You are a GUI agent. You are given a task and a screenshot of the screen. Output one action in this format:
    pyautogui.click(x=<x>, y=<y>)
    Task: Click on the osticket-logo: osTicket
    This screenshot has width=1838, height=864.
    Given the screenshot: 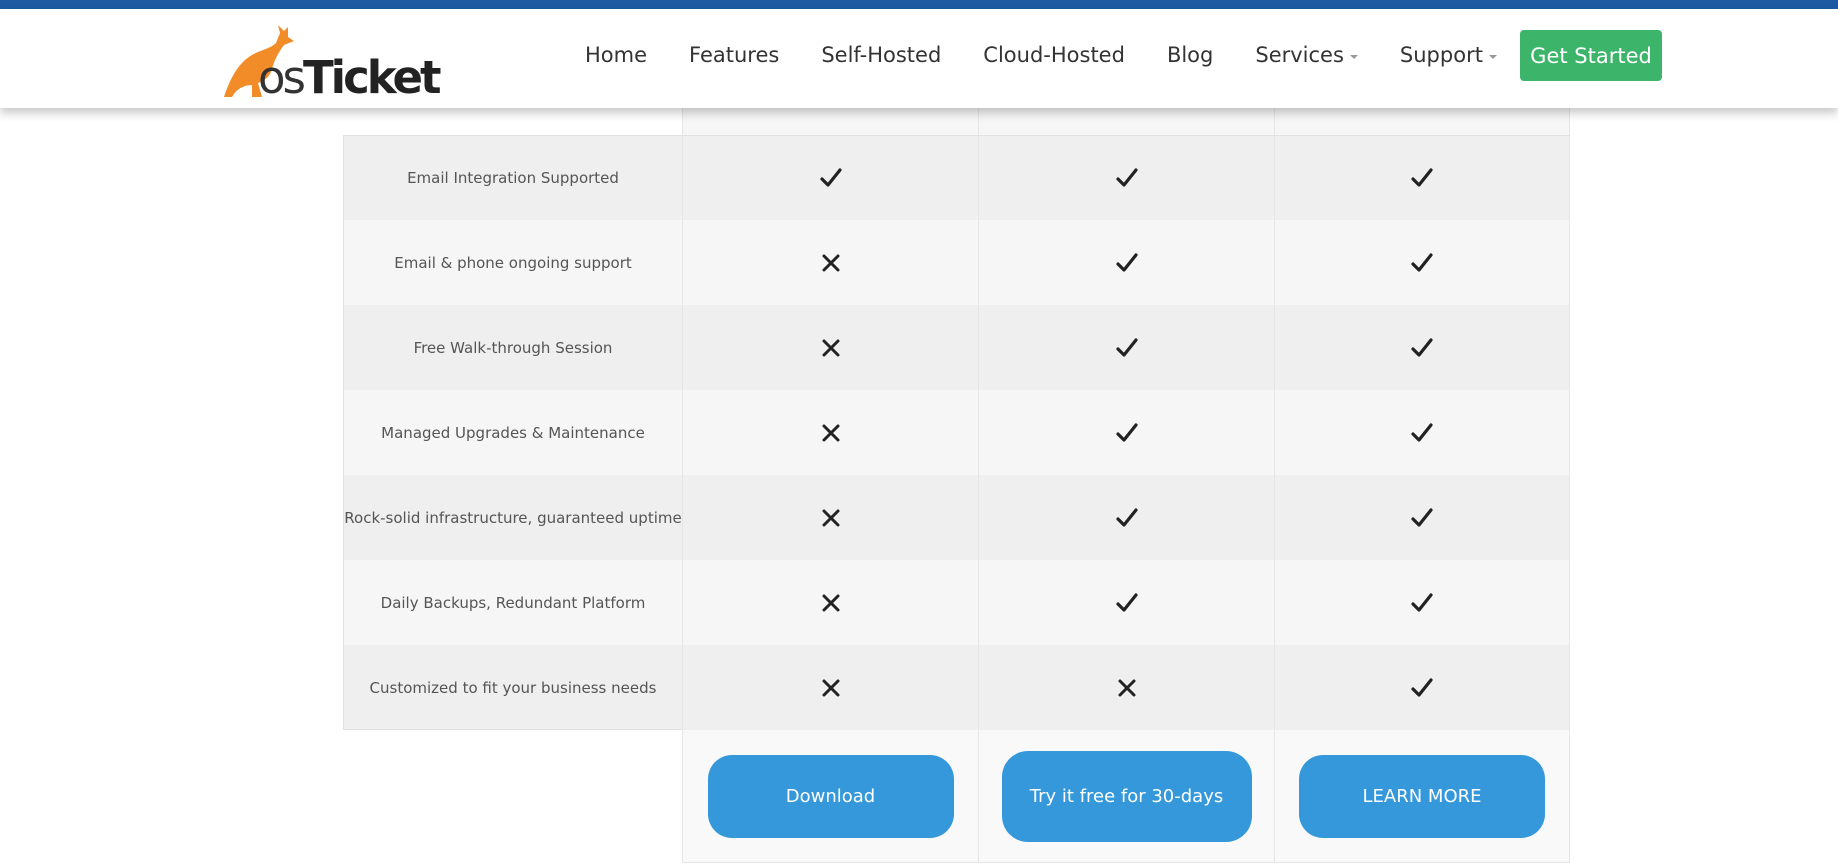 What is the action you would take?
    pyautogui.click(x=330, y=60)
    